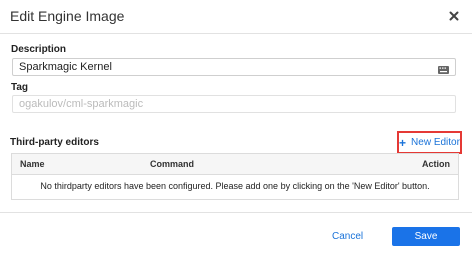  Describe the element at coordinates (234, 67) in the screenshot. I see `description-field: Sparkmagic Kernel` at that location.